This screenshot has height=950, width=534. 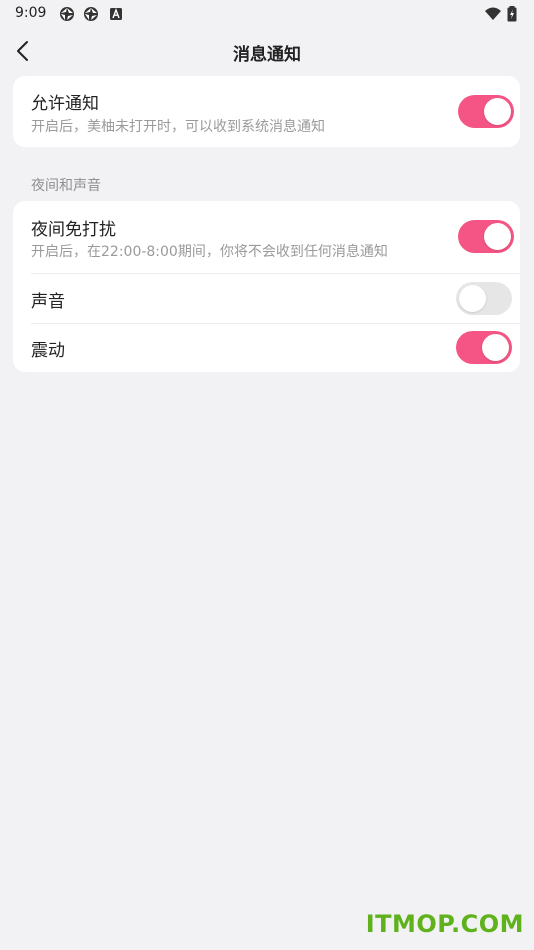 I want to click on allow-notifications-toggle, so click(x=486, y=111).